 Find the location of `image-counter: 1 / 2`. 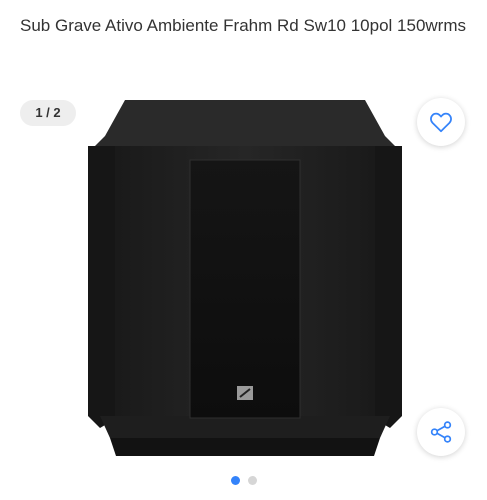

image-counter: 1 / 2 is located at coordinates (48, 113).